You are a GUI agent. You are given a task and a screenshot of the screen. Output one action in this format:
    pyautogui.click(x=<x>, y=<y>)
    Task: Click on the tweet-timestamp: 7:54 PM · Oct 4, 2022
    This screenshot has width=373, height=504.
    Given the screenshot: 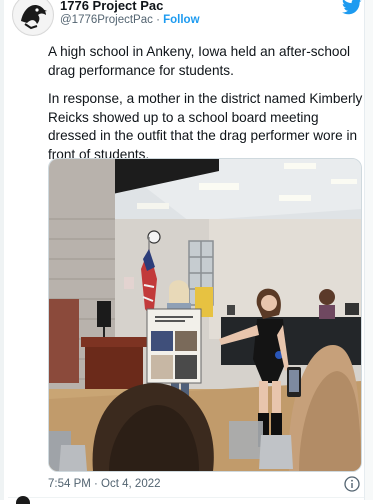 What is the action you would take?
    pyautogui.click(x=104, y=484)
    